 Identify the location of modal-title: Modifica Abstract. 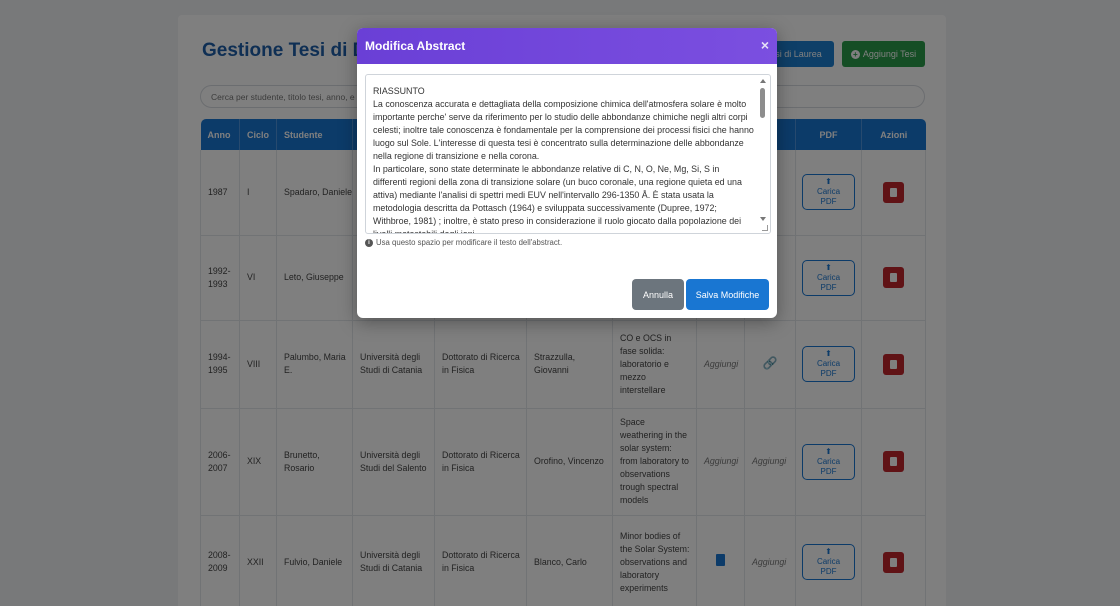
(415, 46).